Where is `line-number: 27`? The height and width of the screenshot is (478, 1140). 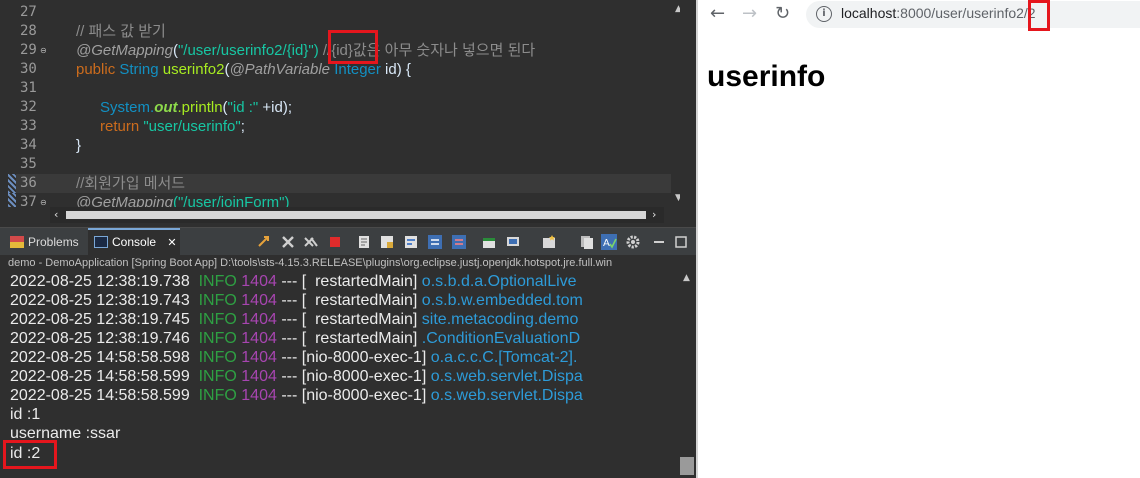 line-number: 27 is located at coordinates (28, 12).